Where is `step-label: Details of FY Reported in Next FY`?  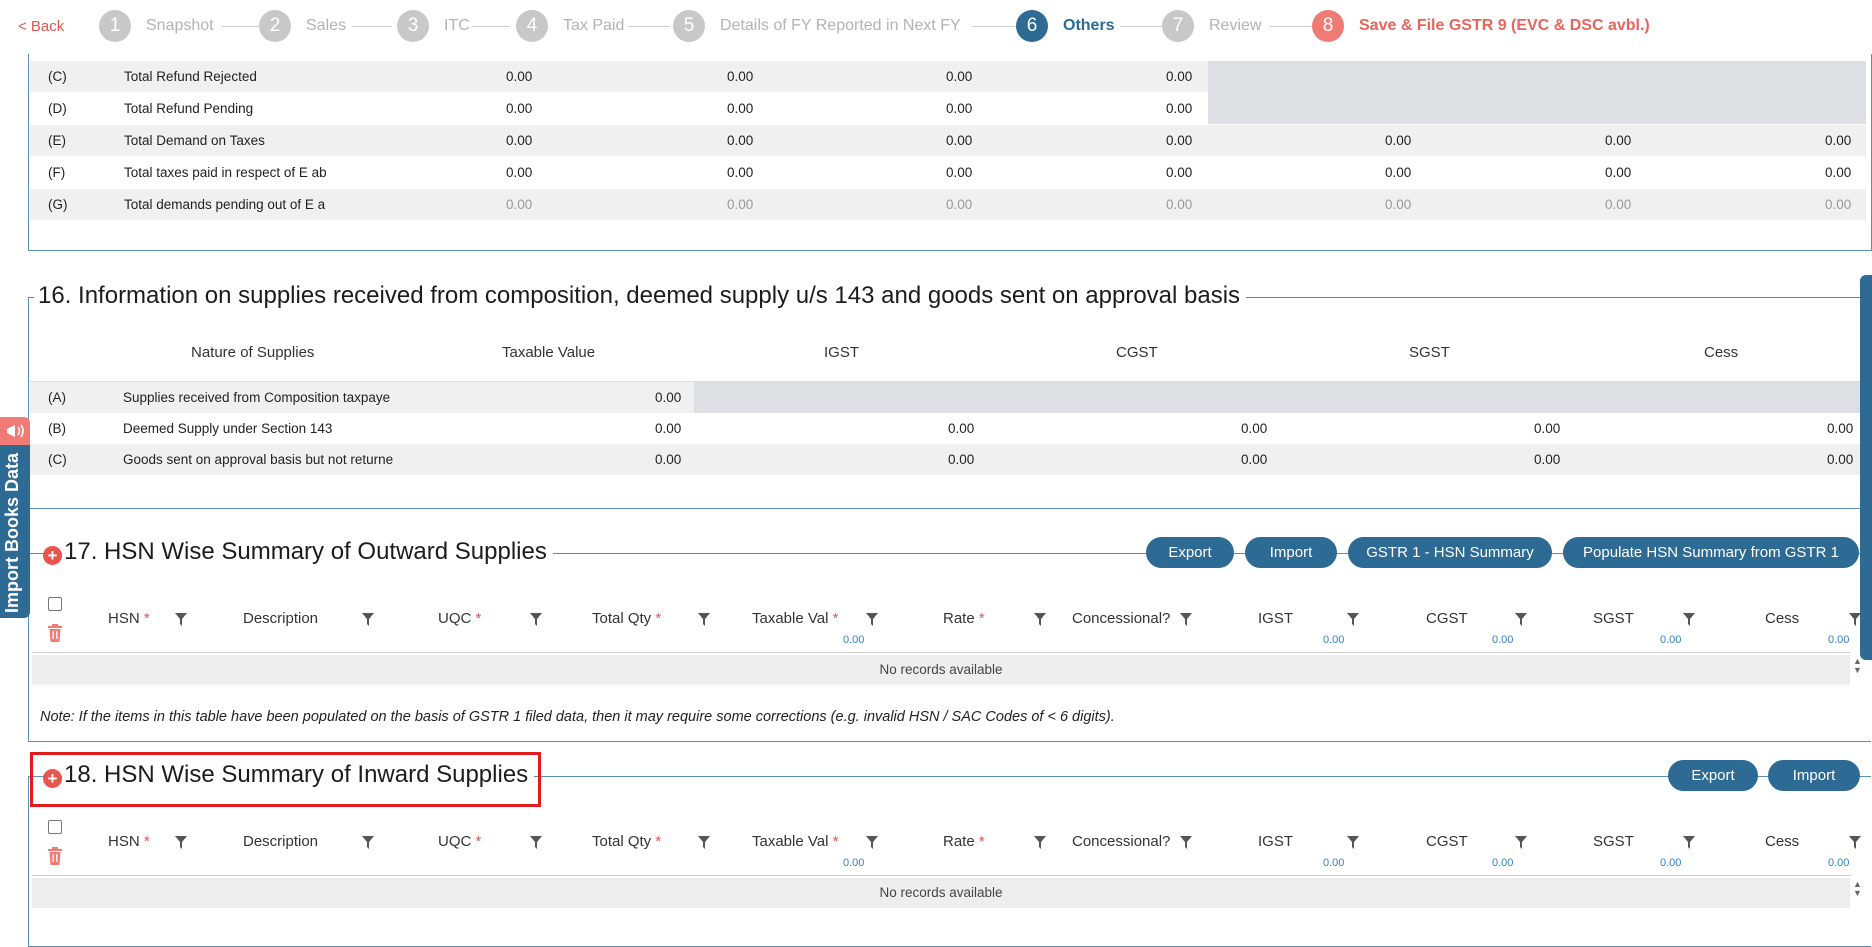 step-label: Details of FY Reported in Next FY is located at coordinates (840, 25).